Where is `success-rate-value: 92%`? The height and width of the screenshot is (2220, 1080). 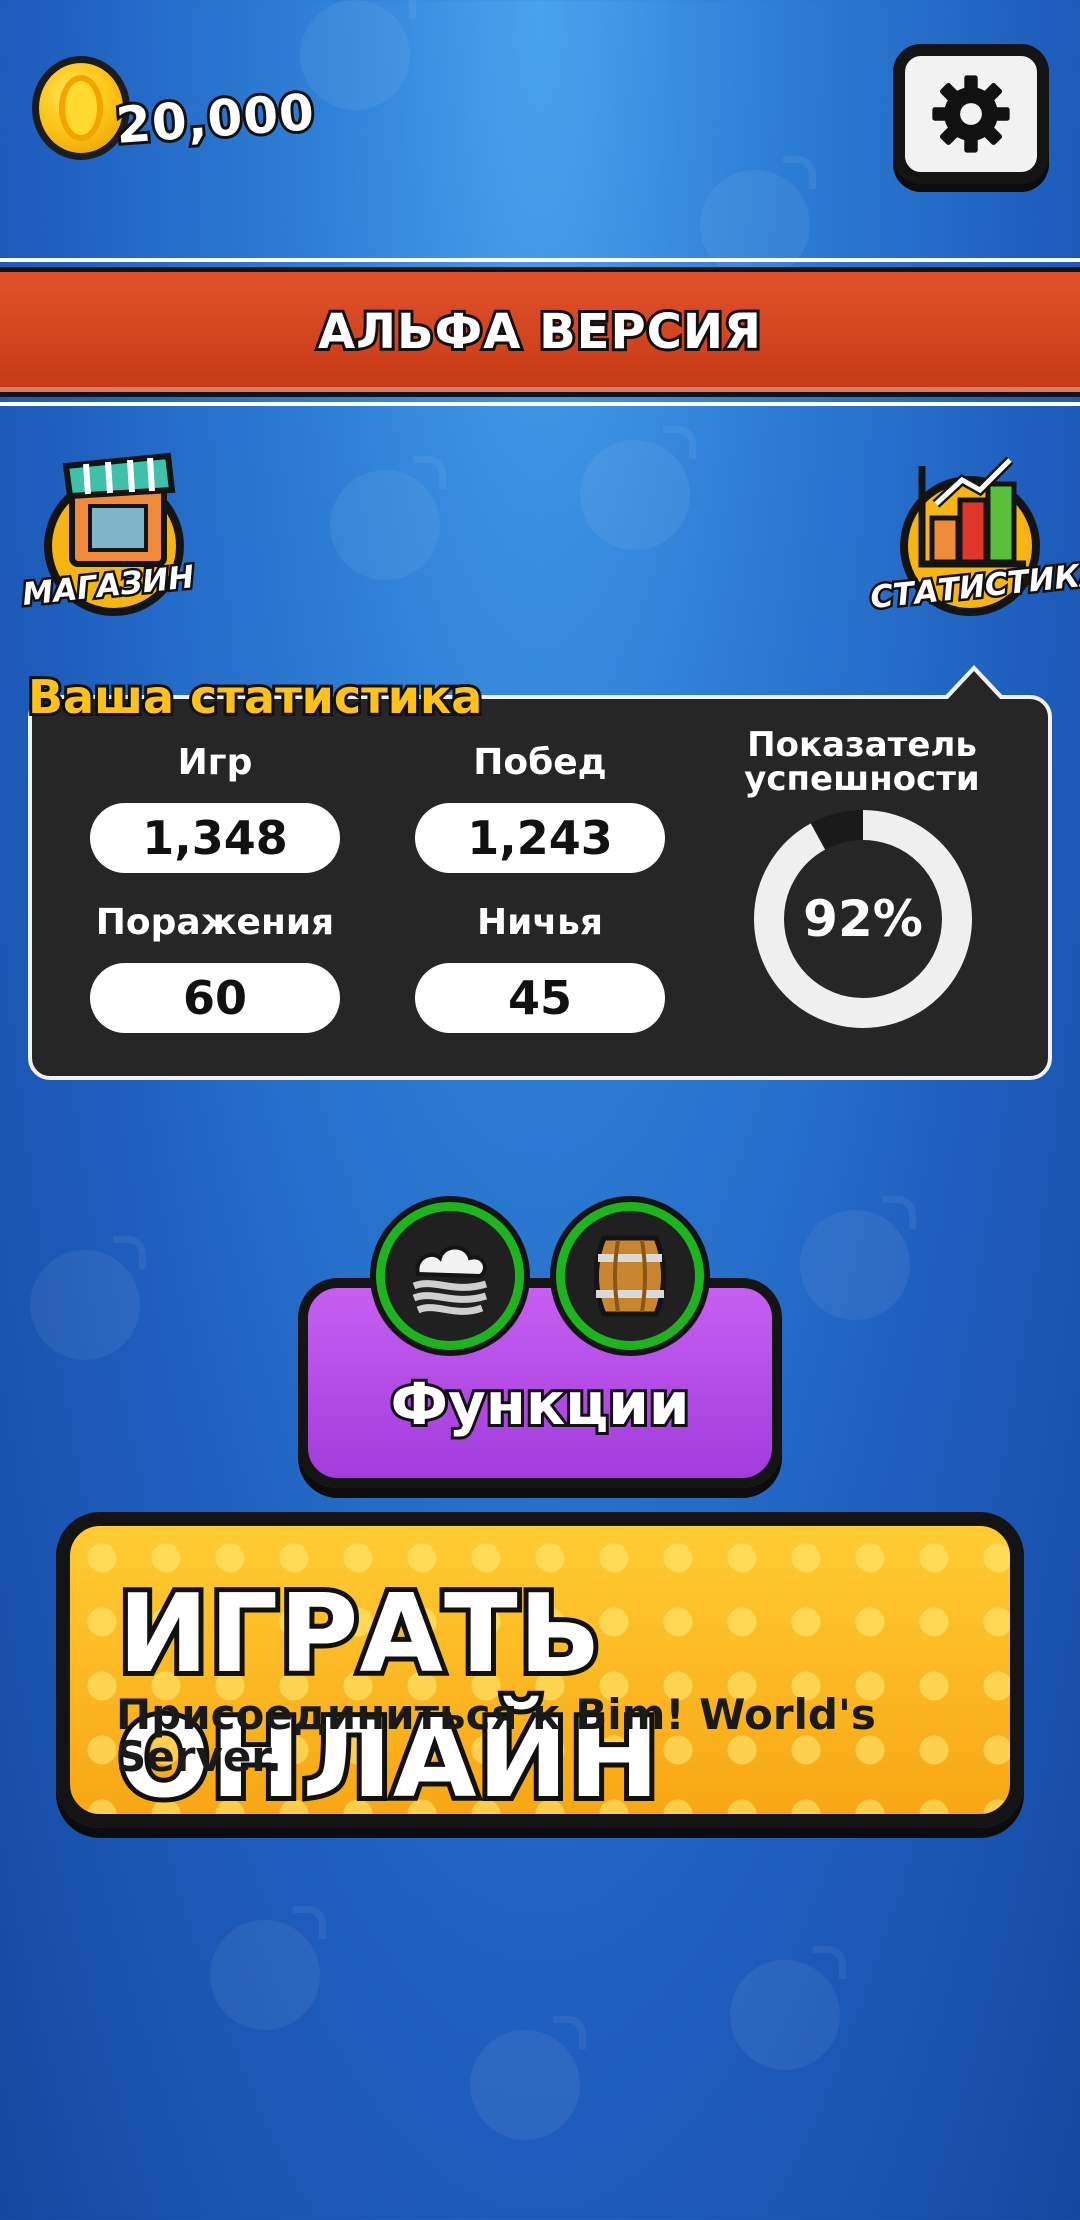
success-rate-value: 92% is located at coordinates (863, 919).